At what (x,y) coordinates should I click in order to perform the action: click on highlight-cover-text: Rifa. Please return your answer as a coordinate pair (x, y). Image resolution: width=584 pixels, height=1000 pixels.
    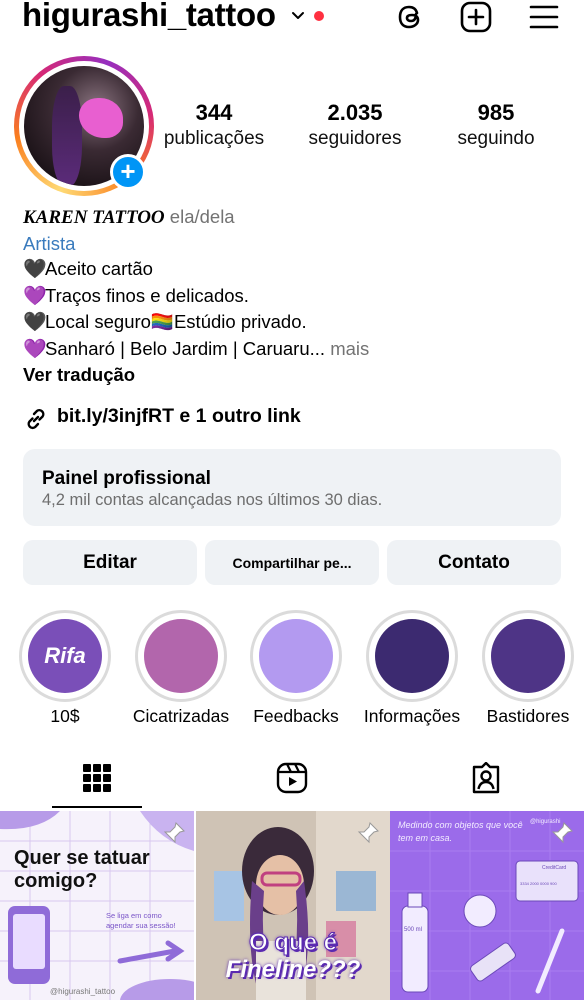
    Looking at the image, I should click on (65, 655).